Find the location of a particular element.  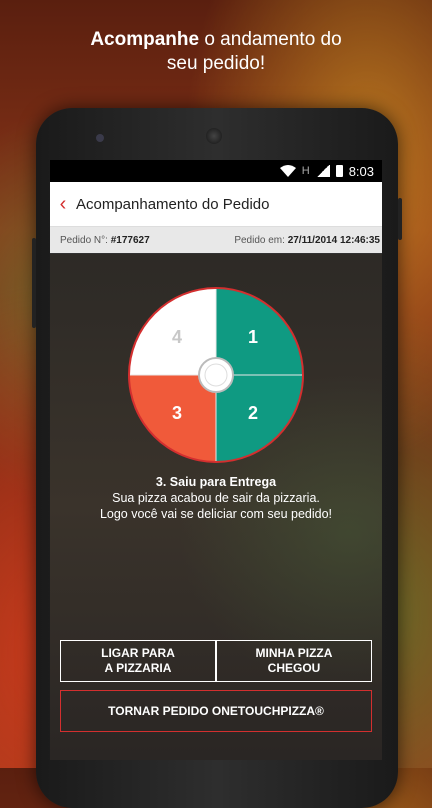

action-button-row: LIGAR PARA A PIZZARIA MINHA PIZZA CHEGOU is located at coordinates (216, 661).